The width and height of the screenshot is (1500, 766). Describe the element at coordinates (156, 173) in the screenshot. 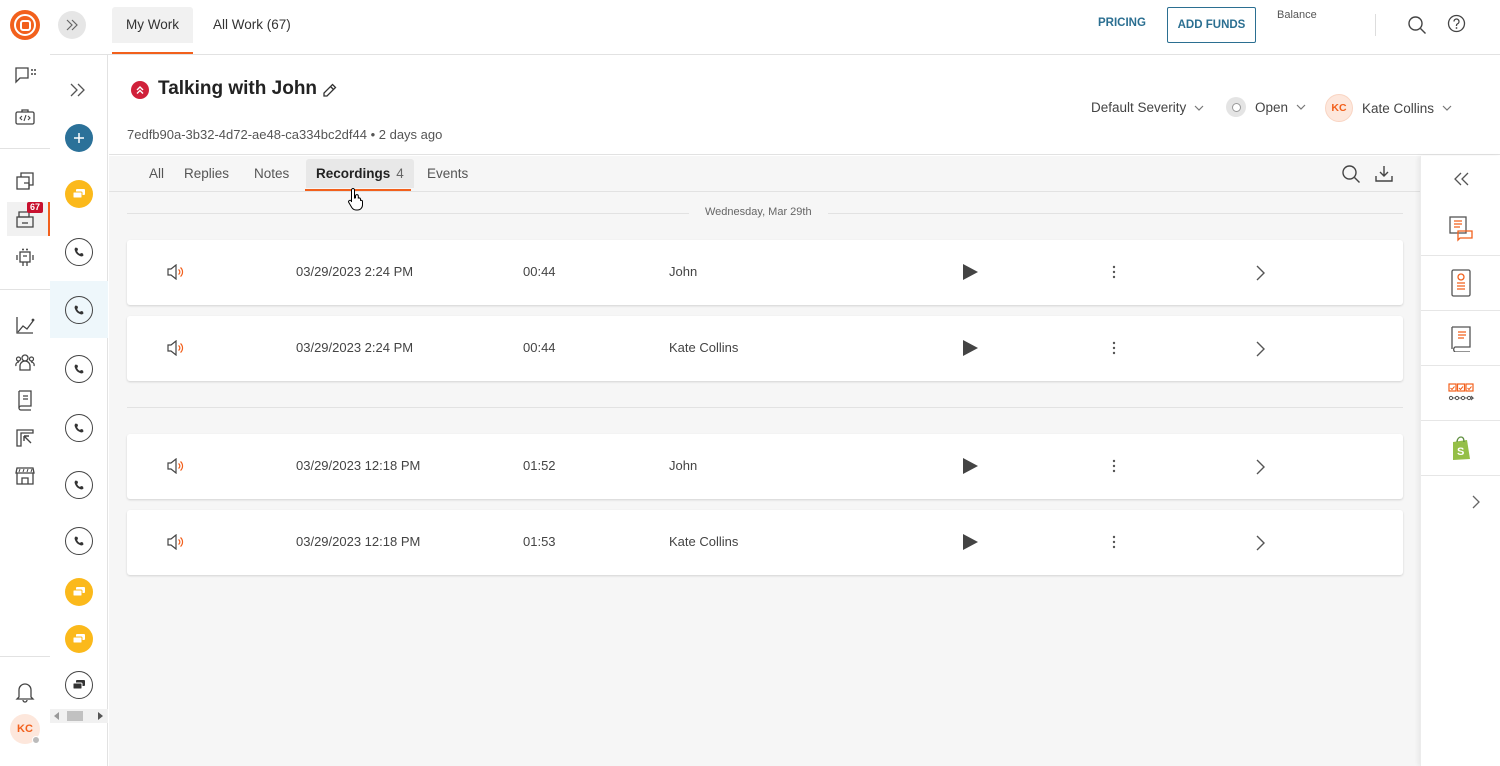

I see `tab-all: All` at that location.